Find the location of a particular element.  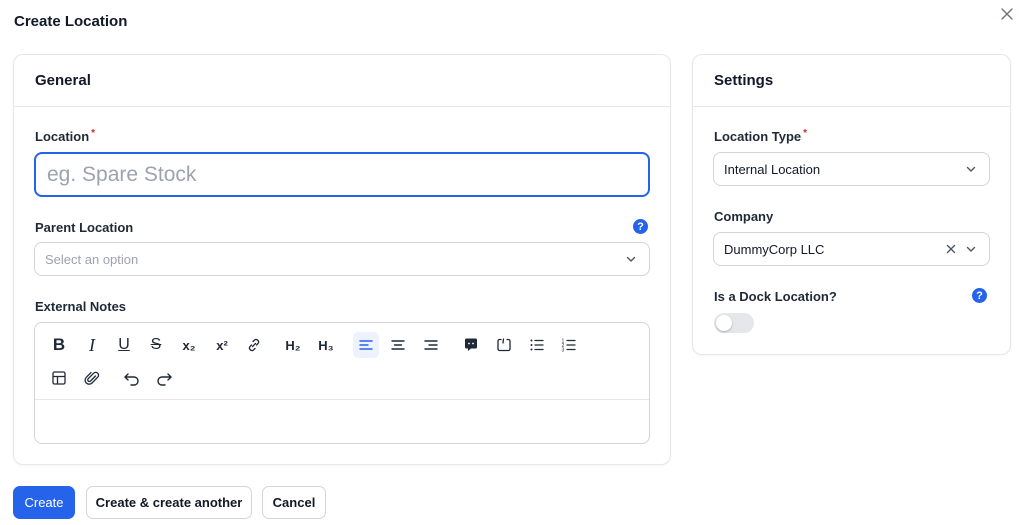

align-right-button is located at coordinates (431, 345).